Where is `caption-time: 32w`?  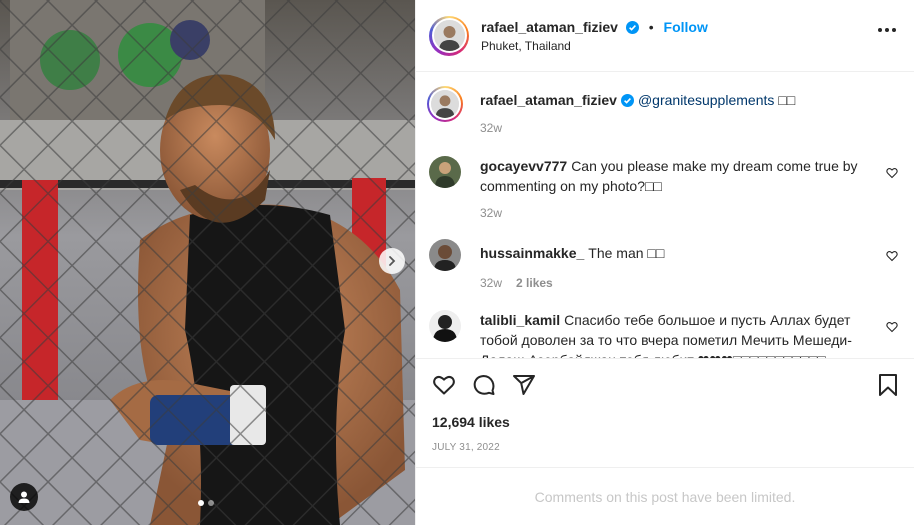
caption-time: 32w is located at coordinates (491, 128).